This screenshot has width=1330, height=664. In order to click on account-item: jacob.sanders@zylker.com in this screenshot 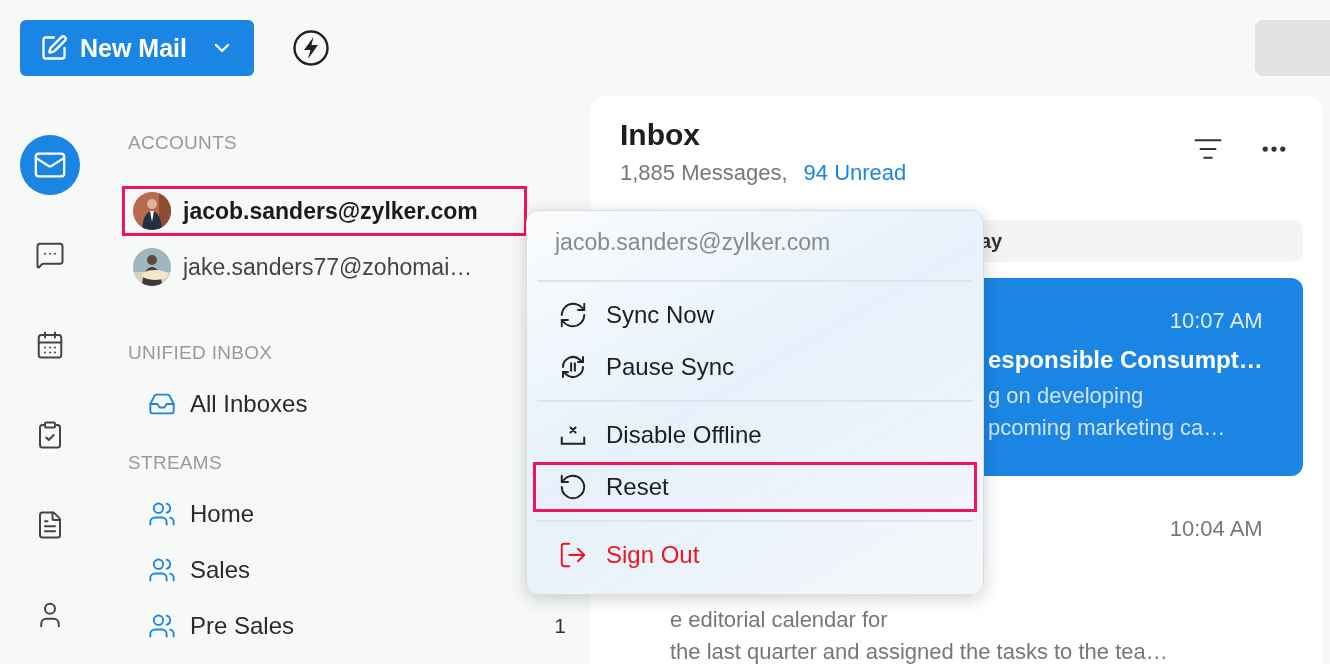, I will do `click(324, 211)`.